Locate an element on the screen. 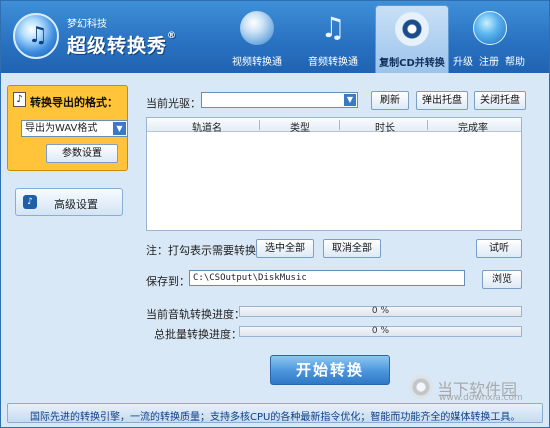 The width and height of the screenshot is (550, 428). select-all-button: 选中全部 is located at coordinates (285, 248).